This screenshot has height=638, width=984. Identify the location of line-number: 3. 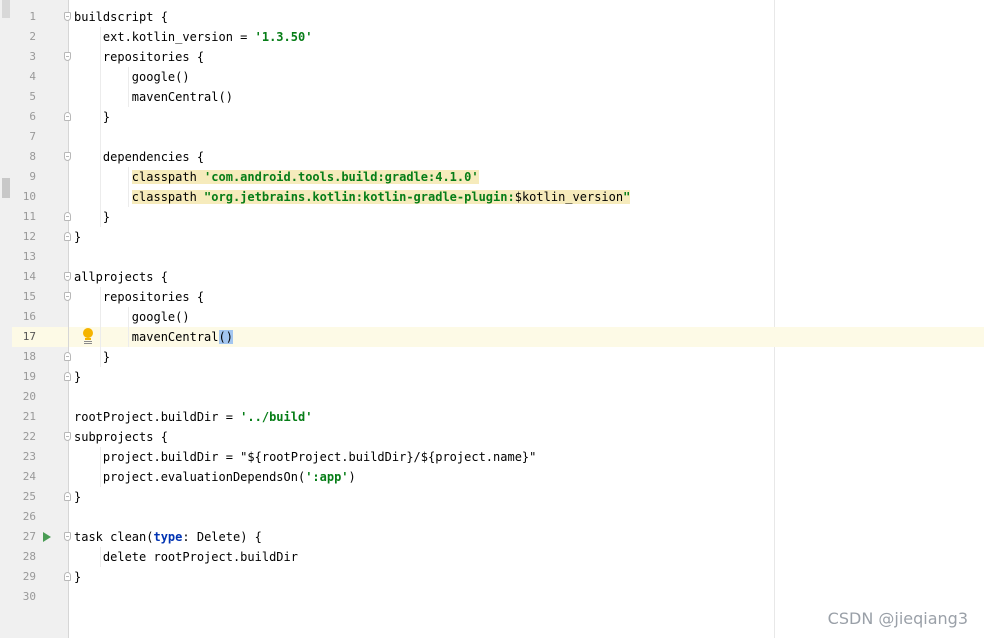
(24, 57).